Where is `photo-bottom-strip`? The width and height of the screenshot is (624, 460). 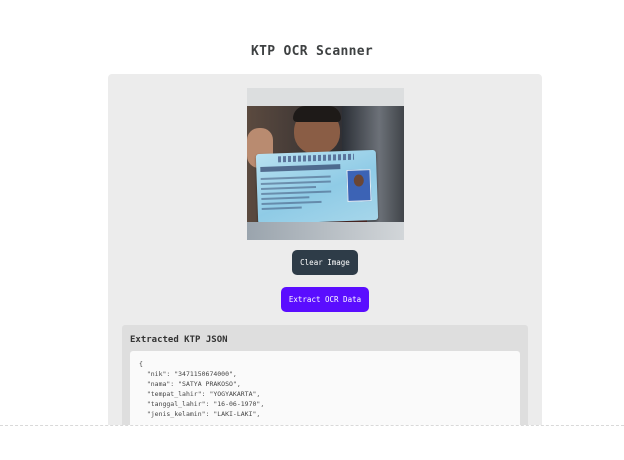 photo-bottom-strip is located at coordinates (325, 231).